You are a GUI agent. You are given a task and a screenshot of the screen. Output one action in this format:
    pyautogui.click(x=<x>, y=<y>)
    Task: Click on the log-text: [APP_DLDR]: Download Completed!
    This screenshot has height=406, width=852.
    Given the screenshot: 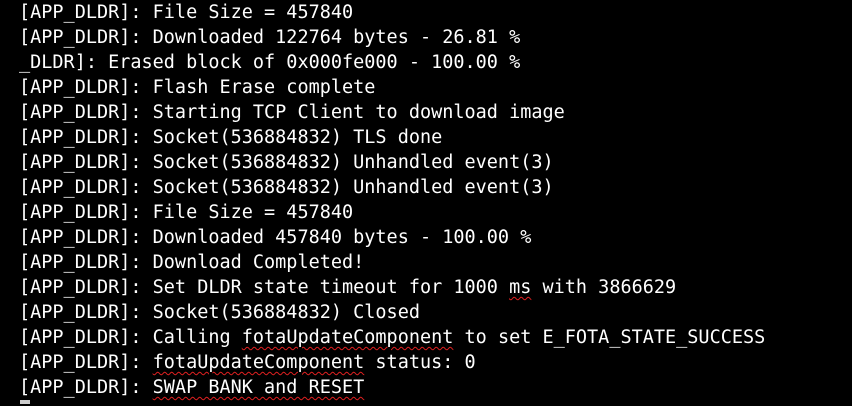 What is the action you would take?
    pyautogui.click(x=192, y=262)
    